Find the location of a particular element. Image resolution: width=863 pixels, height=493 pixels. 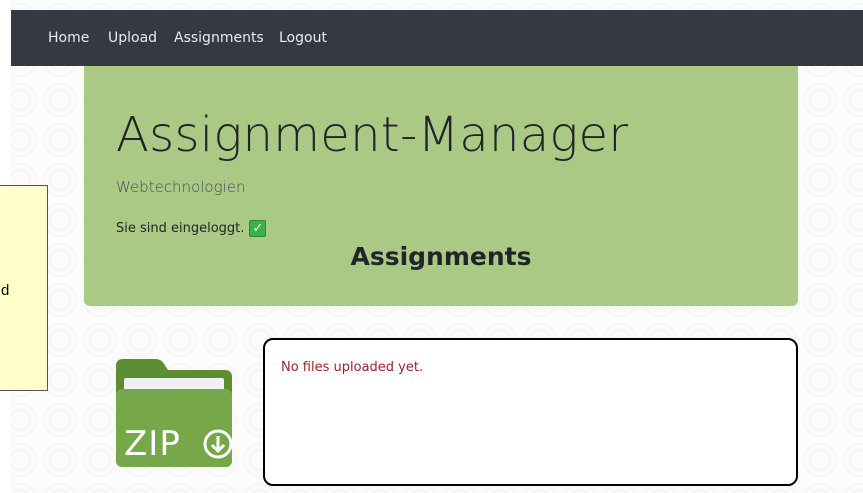

zip-folder-icon: ZIP is located at coordinates (174, 412).